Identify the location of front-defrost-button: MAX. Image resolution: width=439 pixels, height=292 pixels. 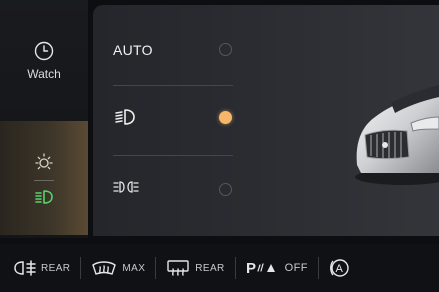
(118, 268).